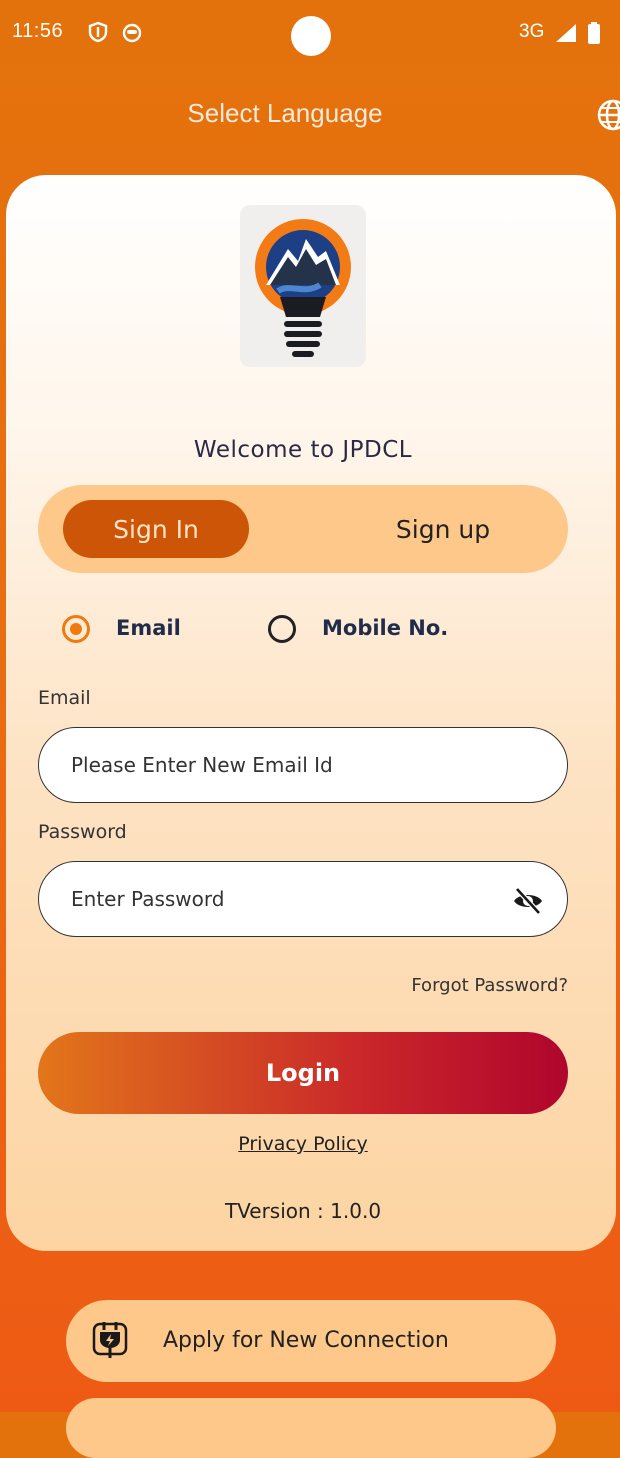 The image size is (620, 1458). I want to click on email-input, so click(303, 765).